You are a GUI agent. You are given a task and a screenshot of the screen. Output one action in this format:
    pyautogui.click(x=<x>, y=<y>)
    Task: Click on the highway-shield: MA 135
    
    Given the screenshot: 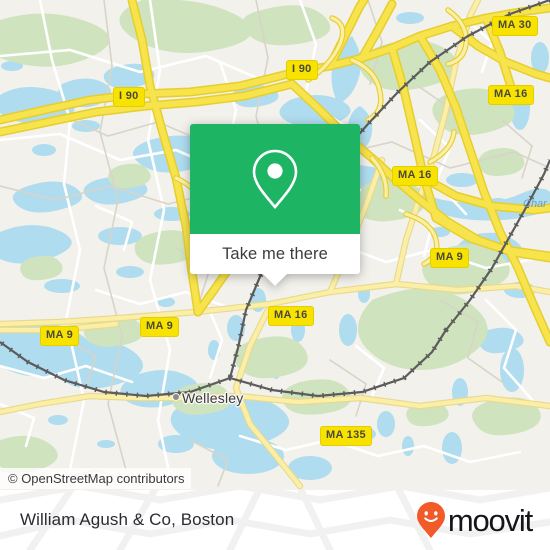 What is the action you would take?
    pyautogui.click(x=346, y=436)
    